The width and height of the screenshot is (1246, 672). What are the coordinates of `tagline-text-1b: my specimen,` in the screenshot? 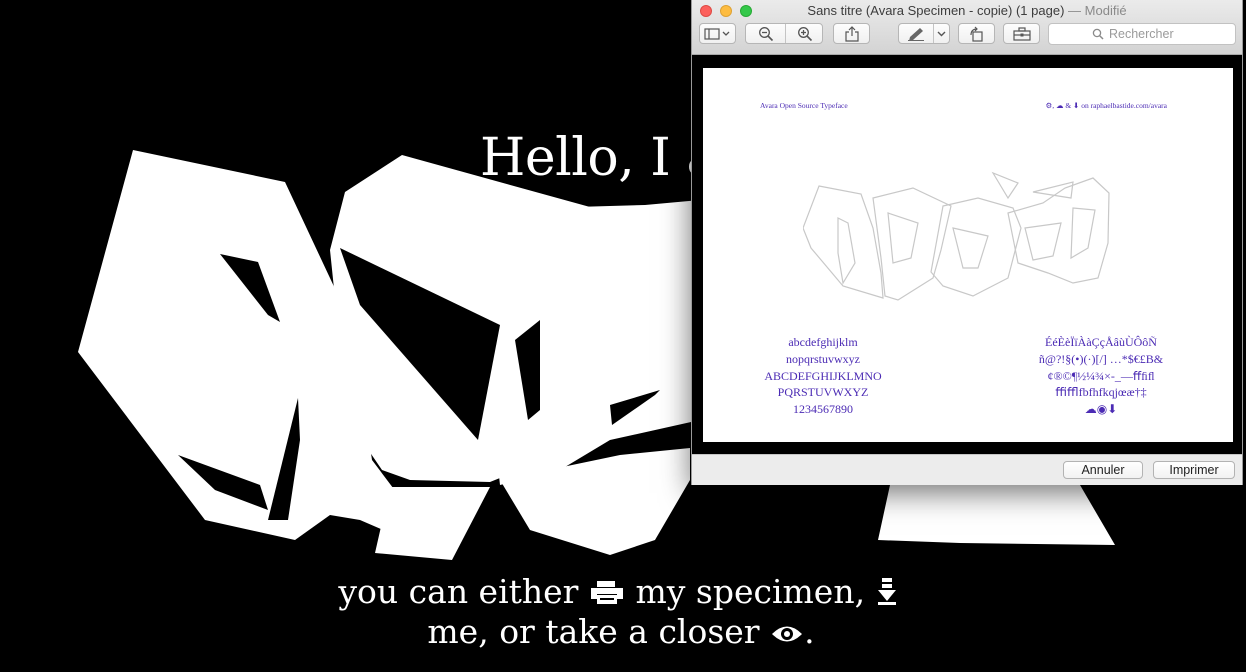 It's located at (750, 591).